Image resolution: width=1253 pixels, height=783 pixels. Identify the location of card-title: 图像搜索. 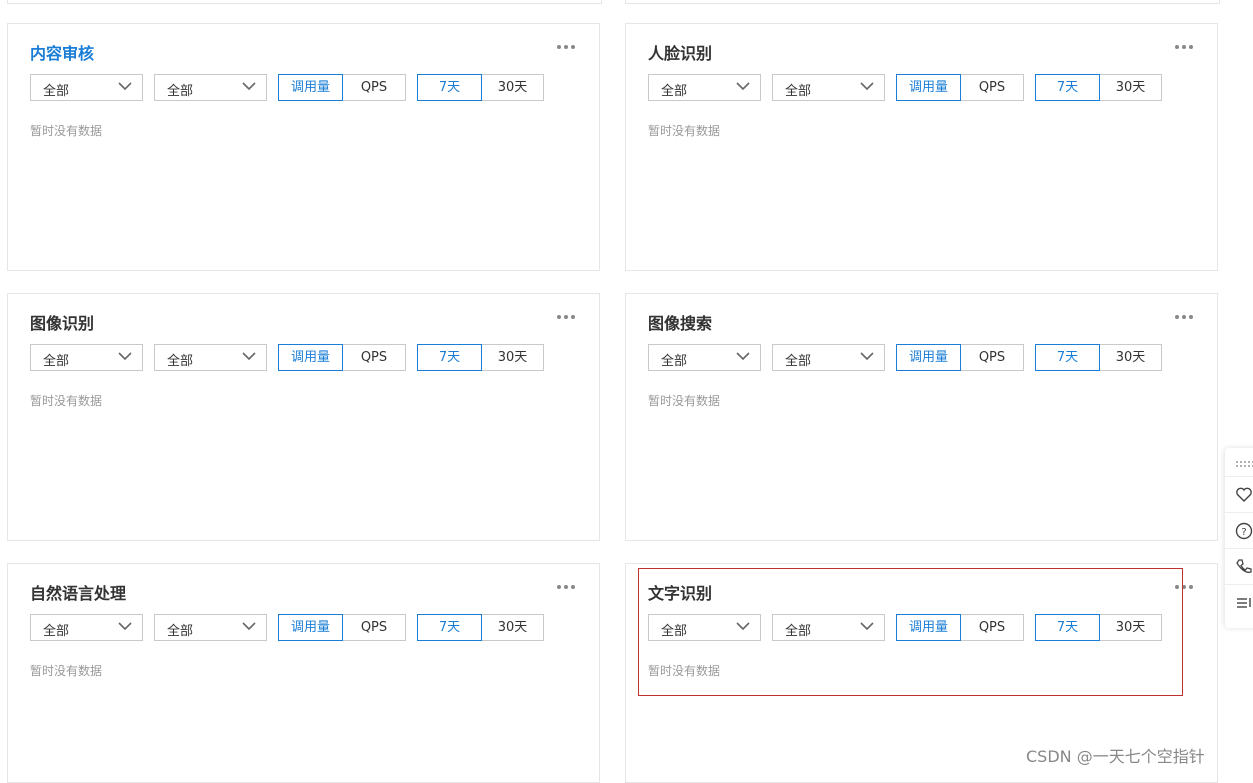
(680, 322).